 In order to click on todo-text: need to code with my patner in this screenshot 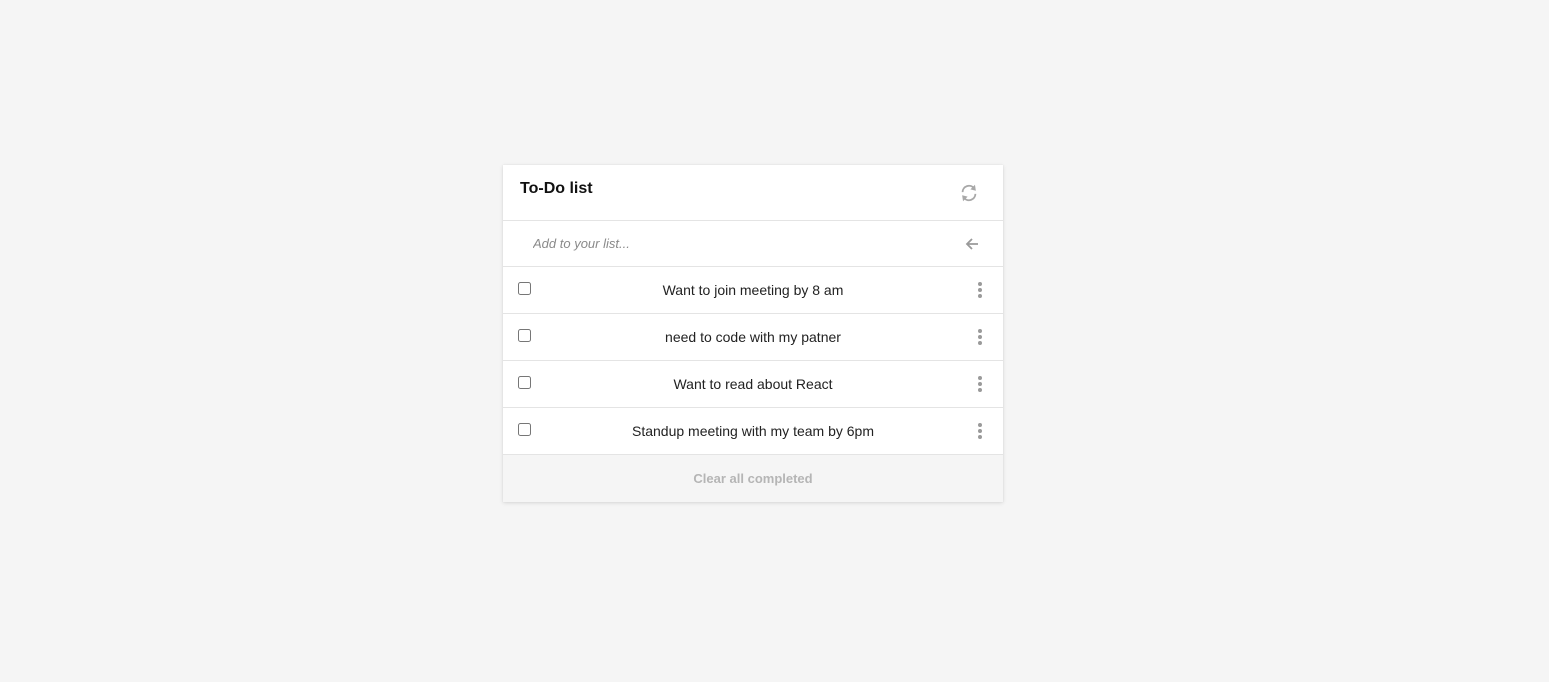, I will do `click(753, 337)`.